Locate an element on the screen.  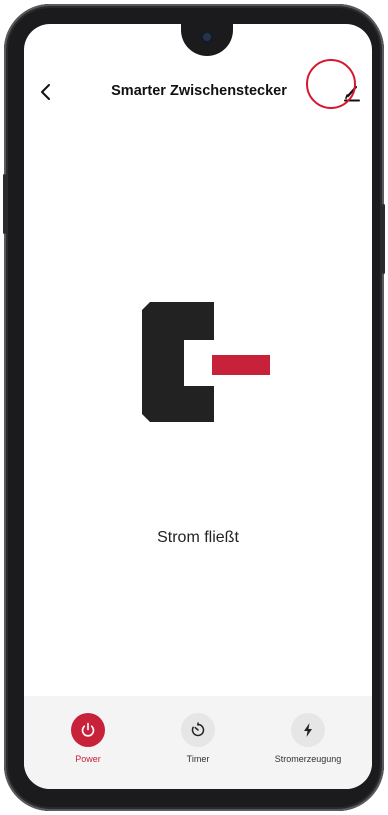
tab-power: Power is located at coordinates (88, 738).